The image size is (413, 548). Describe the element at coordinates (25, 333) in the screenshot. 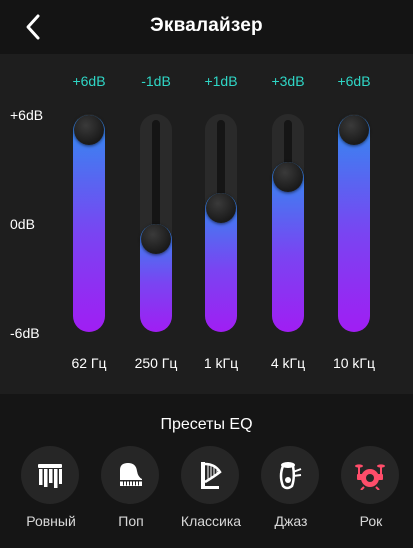

I see `db-axis-bottom-label: -6dB` at that location.